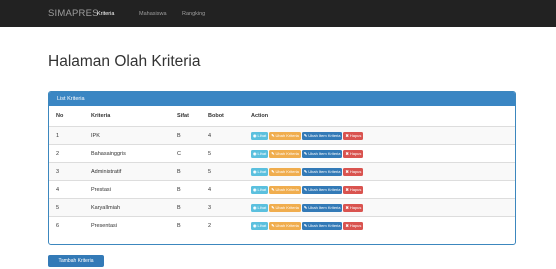  Describe the element at coordinates (95, 135) in the screenshot. I see `cell-kriteria: IPK` at that location.